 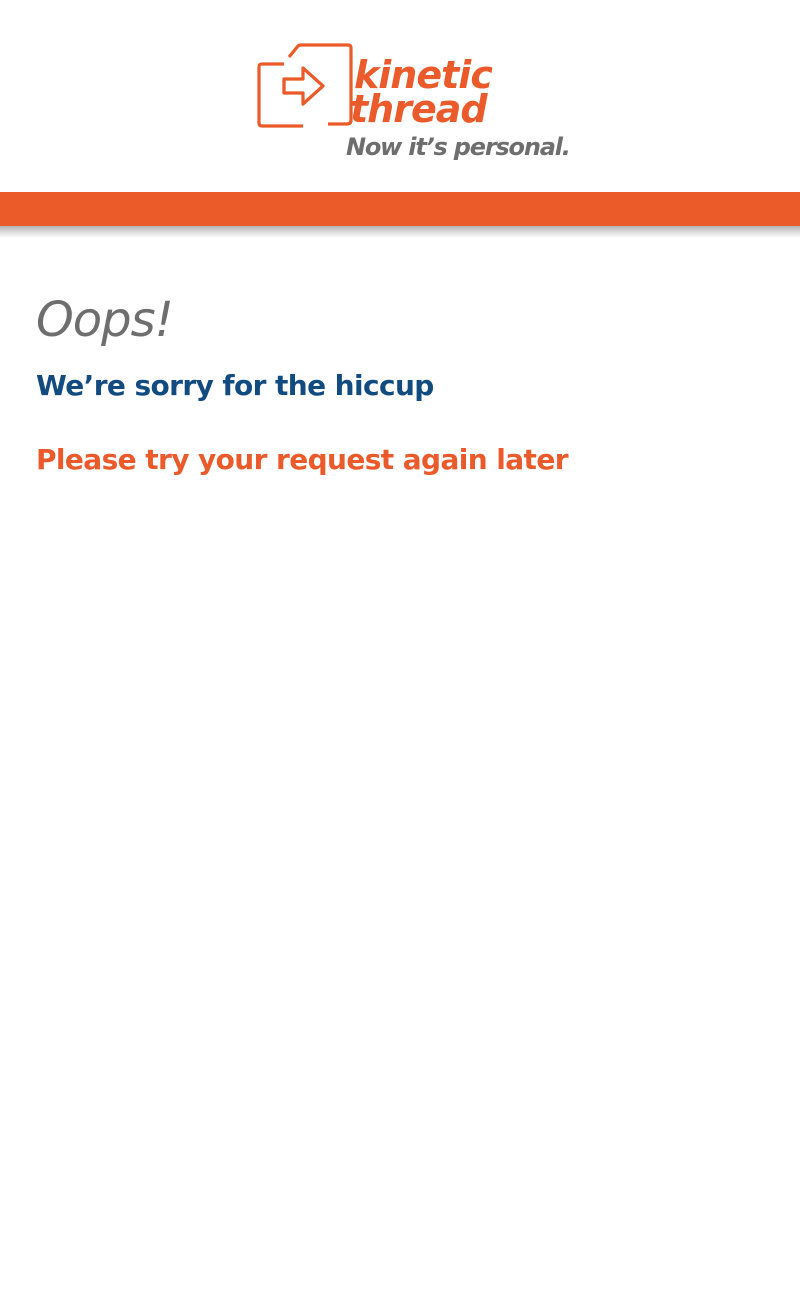 What do you see at coordinates (419, 109) in the screenshot?
I see `brand-name-line2: thread` at bounding box center [419, 109].